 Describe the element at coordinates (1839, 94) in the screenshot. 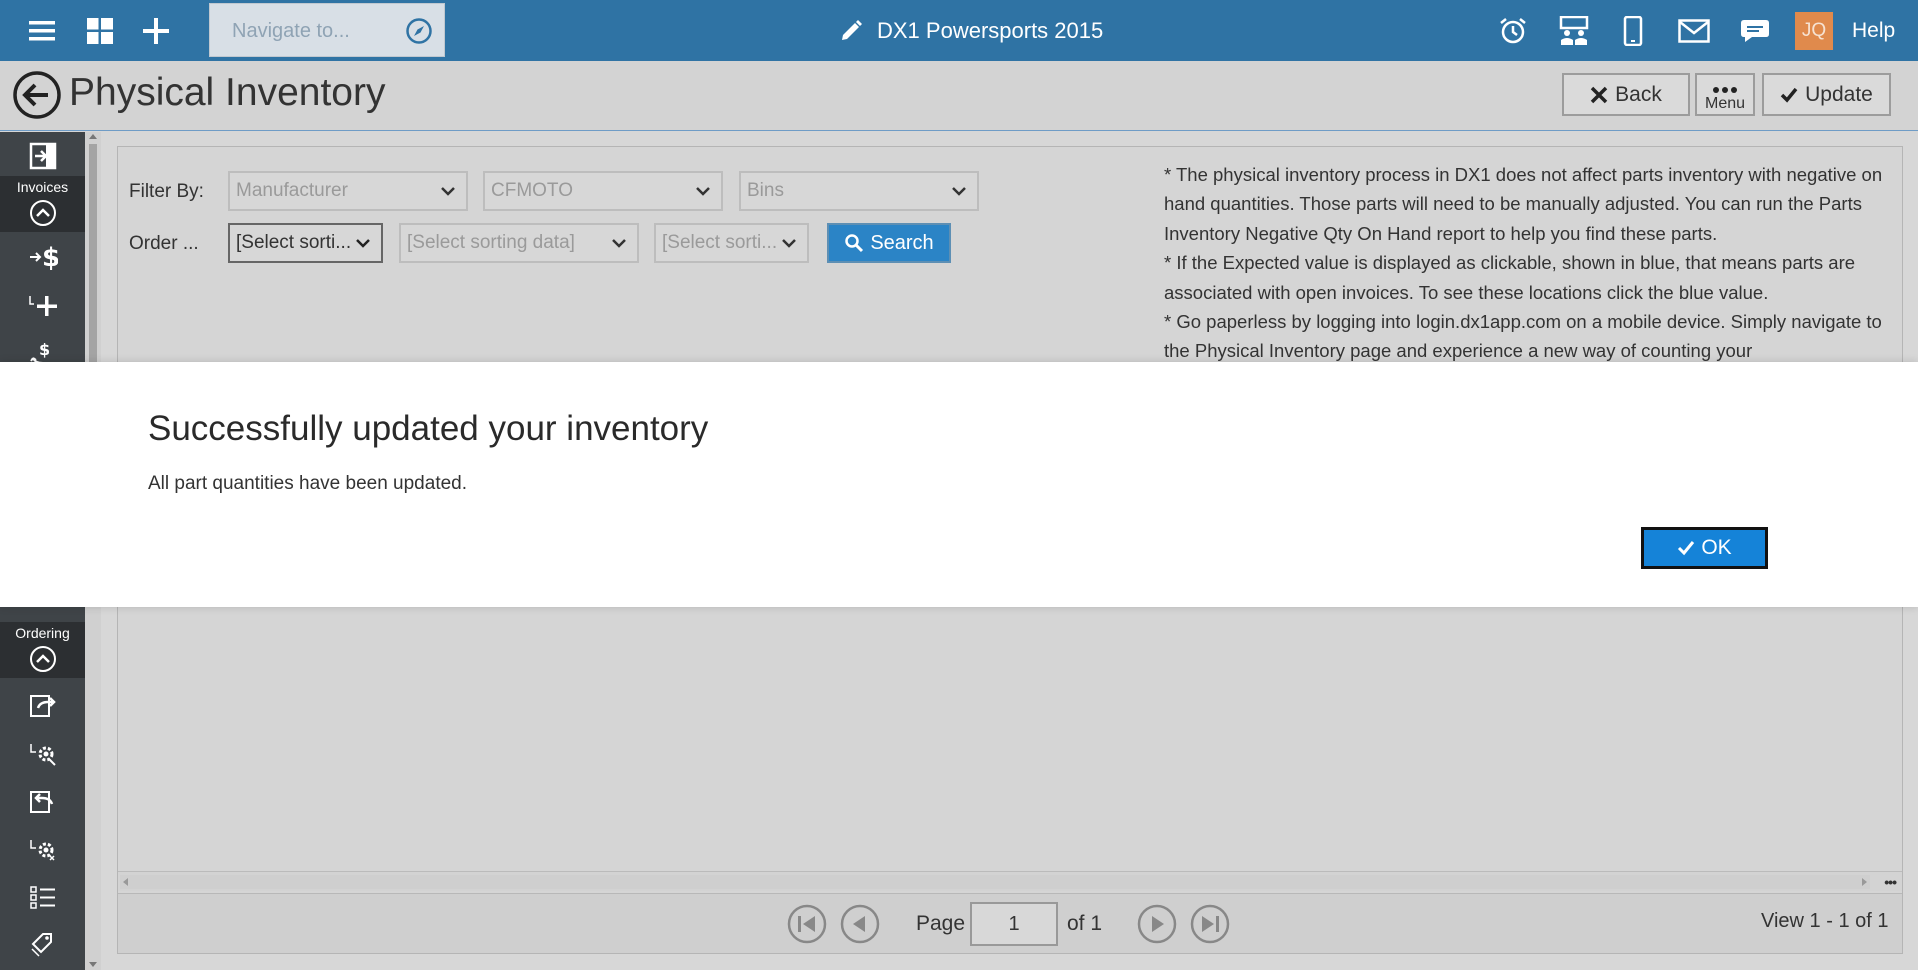

I see `update-button-label: Update` at that location.